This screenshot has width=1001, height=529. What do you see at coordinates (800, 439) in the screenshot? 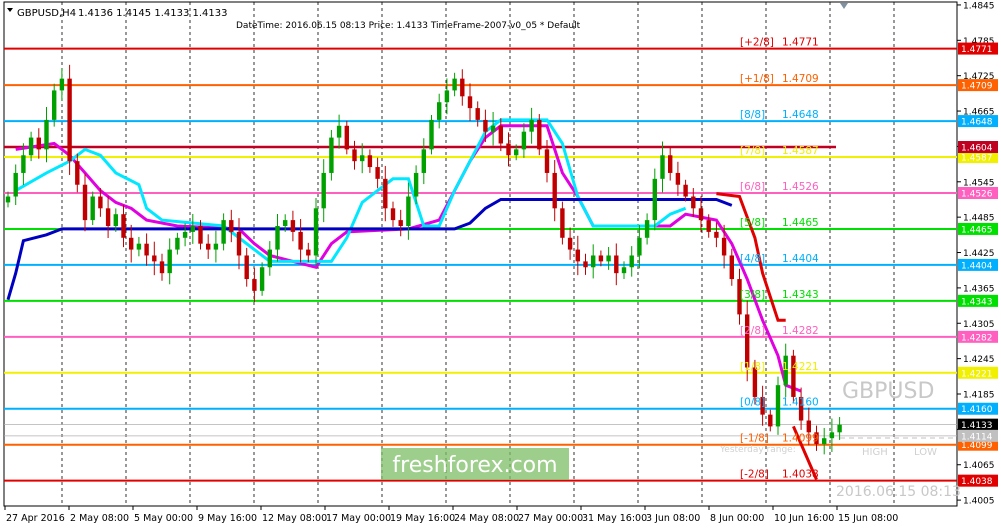
I see `murrey-level-price: 1.4099` at bounding box center [800, 439].